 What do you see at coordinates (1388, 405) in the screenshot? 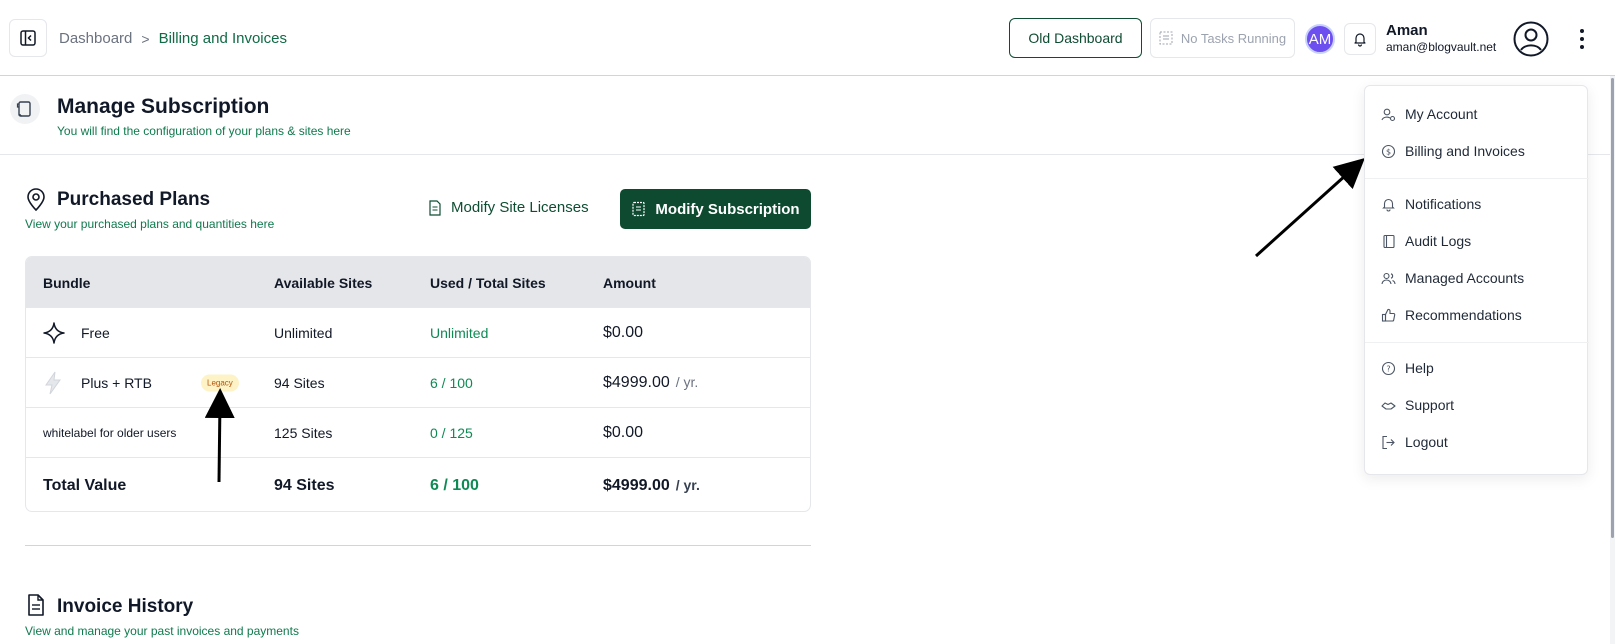
I see `handshake-icon` at bounding box center [1388, 405].